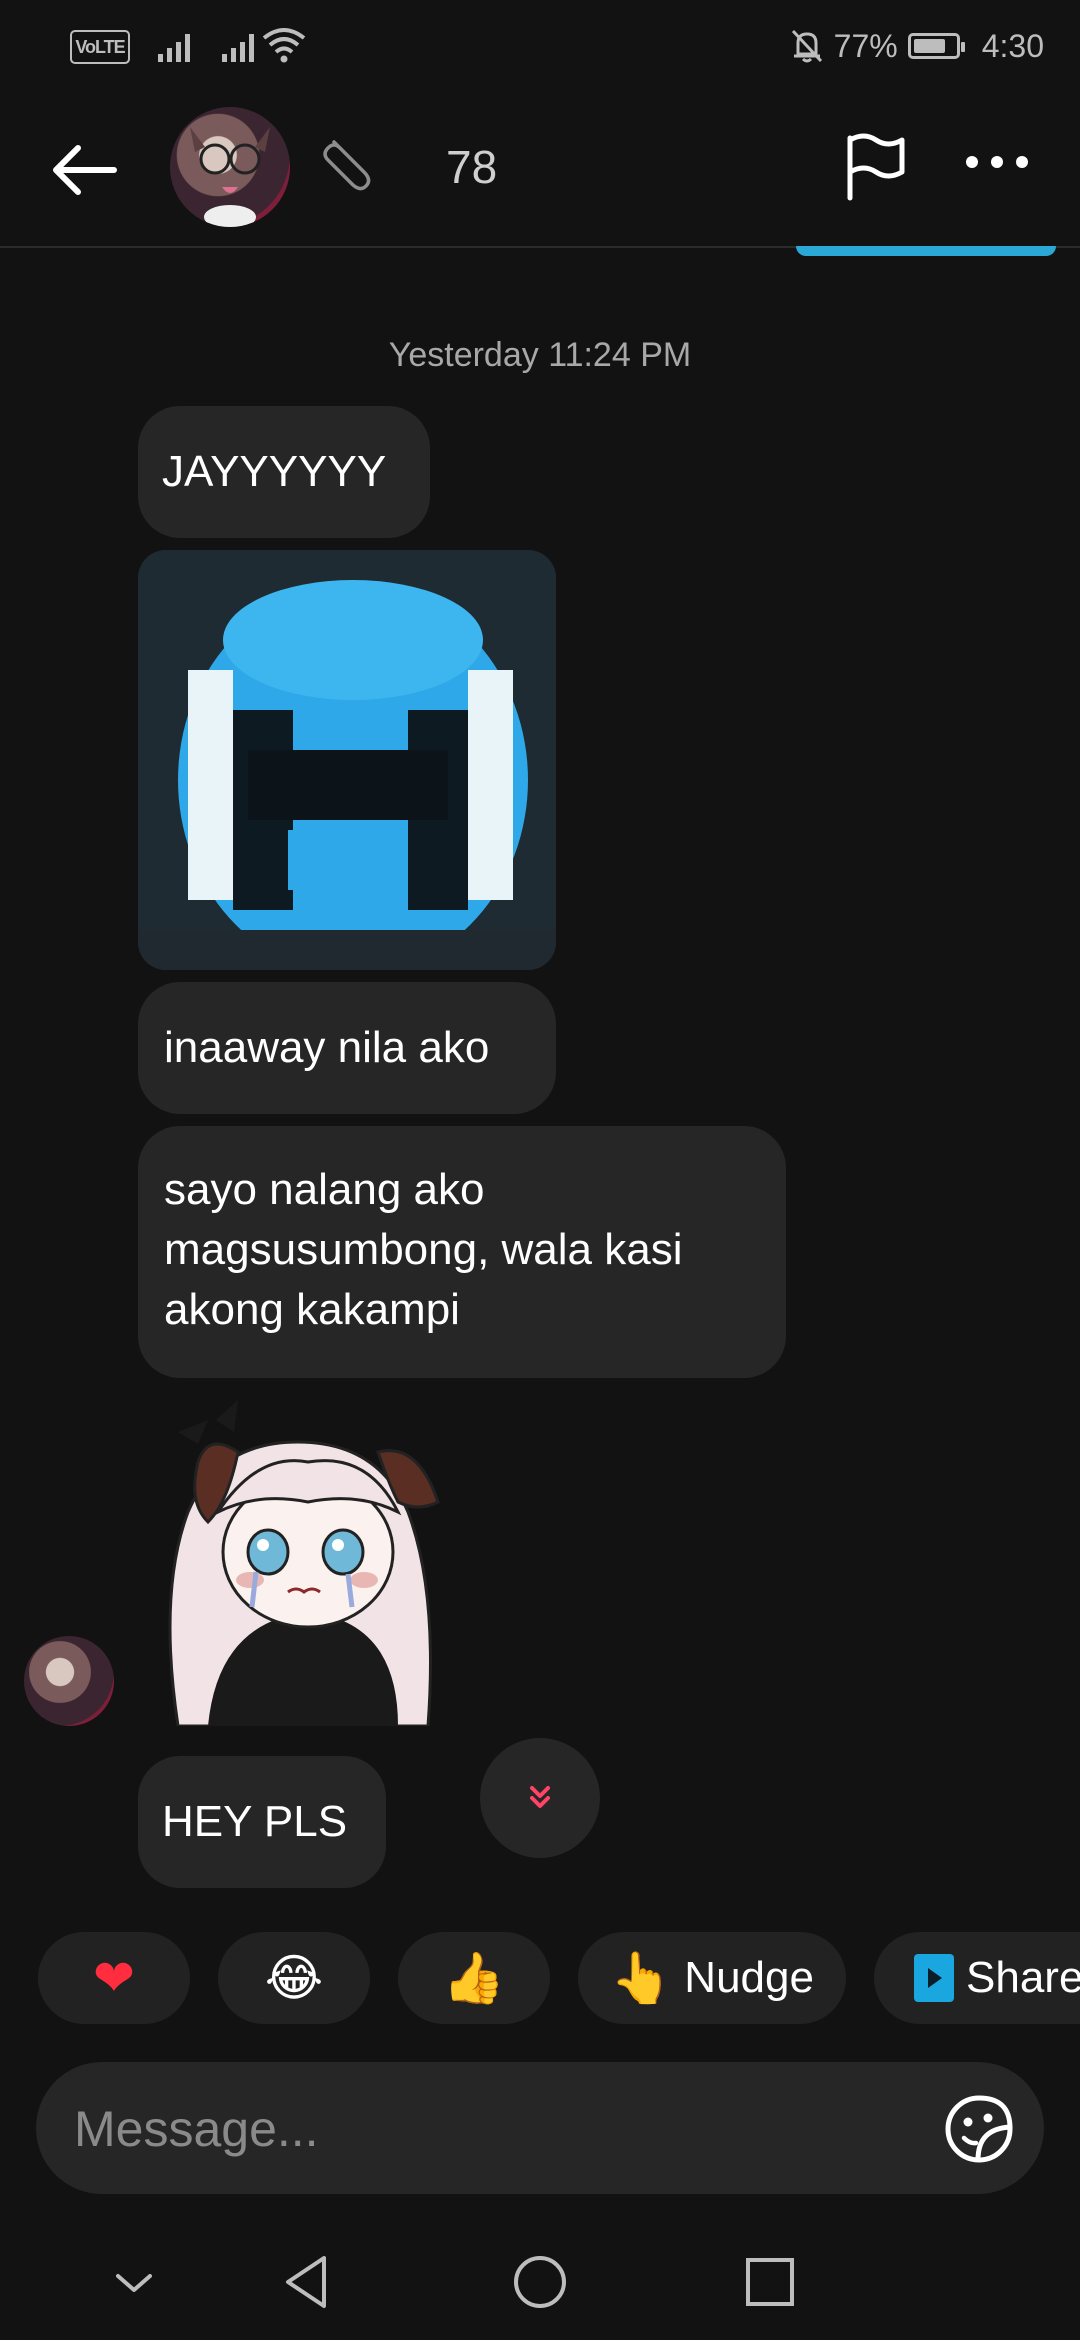 The width and height of the screenshot is (1080, 2340). What do you see at coordinates (540, 45) in the screenshot?
I see `status-bar: VoLTE 77% 4:30` at bounding box center [540, 45].